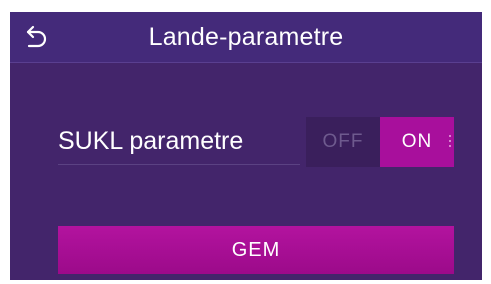 The image size is (491, 284). I want to click on back-arrow-icon, so click(36, 36).